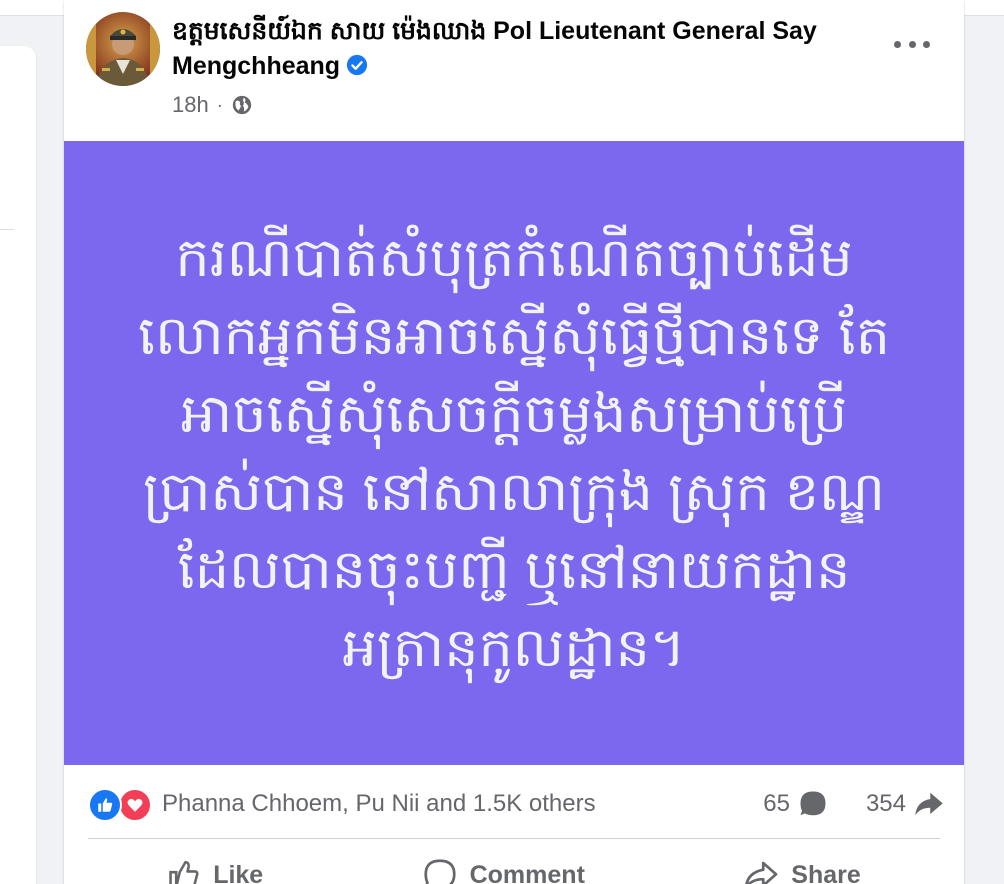  Describe the element at coordinates (105, 805) in the screenshot. I see `like-reaction-icon` at that location.